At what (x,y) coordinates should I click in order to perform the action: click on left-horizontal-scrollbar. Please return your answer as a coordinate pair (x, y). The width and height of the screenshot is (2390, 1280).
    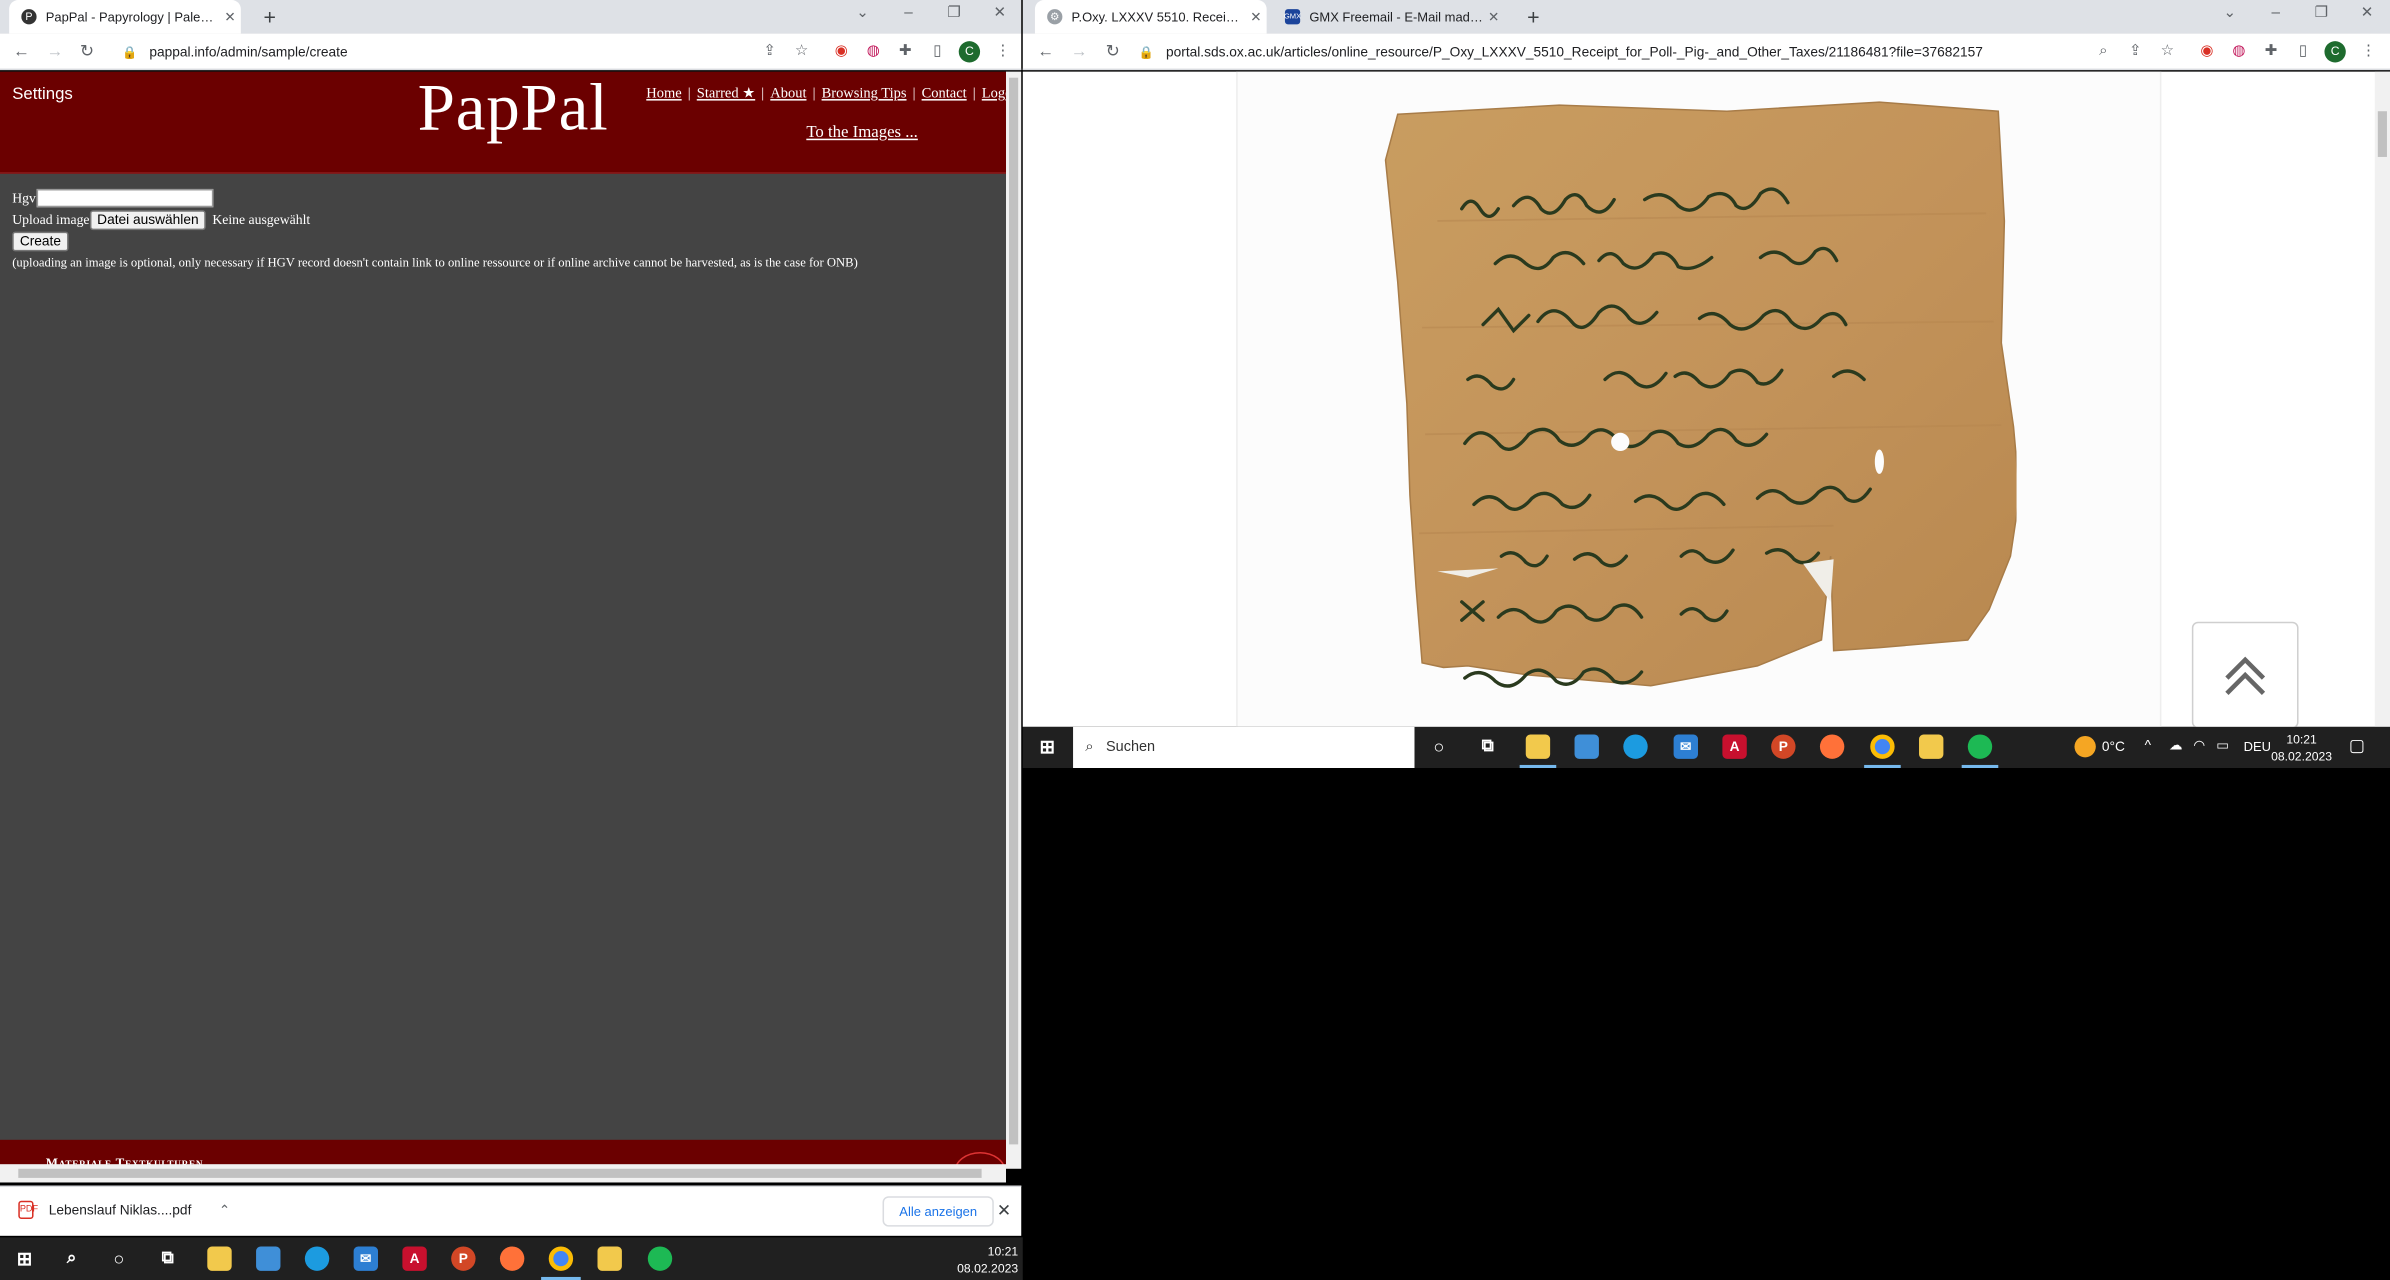
    Looking at the image, I should click on (503, 1173).